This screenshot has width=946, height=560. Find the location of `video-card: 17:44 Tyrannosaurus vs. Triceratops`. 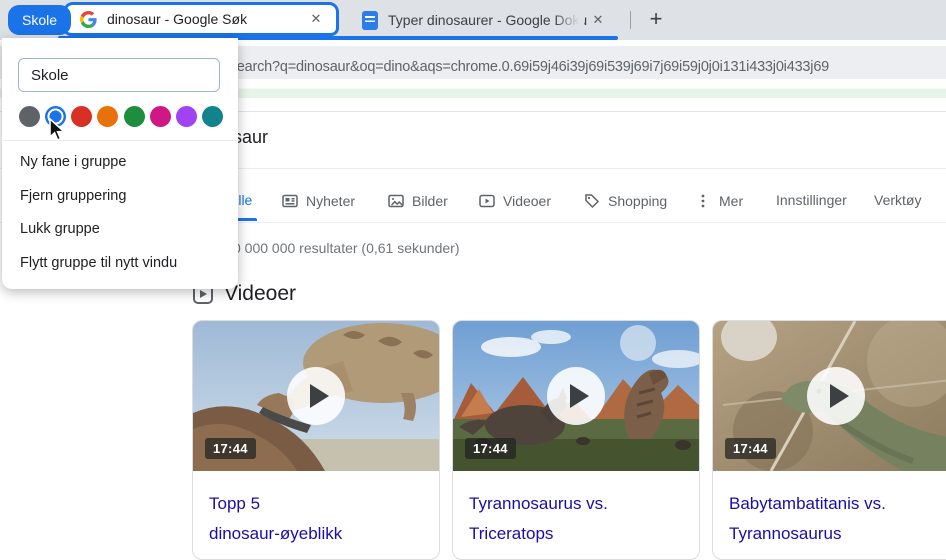

video-card: 17:44 Tyrannosaurus vs. Triceratops is located at coordinates (576, 440).